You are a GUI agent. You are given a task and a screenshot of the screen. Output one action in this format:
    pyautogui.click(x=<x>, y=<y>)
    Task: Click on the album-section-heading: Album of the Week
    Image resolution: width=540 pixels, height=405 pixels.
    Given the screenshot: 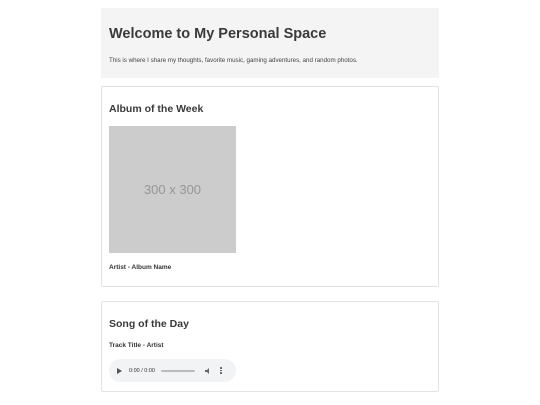 What is the action you would take?
    pyautogui.click(x=156, y=109)
    